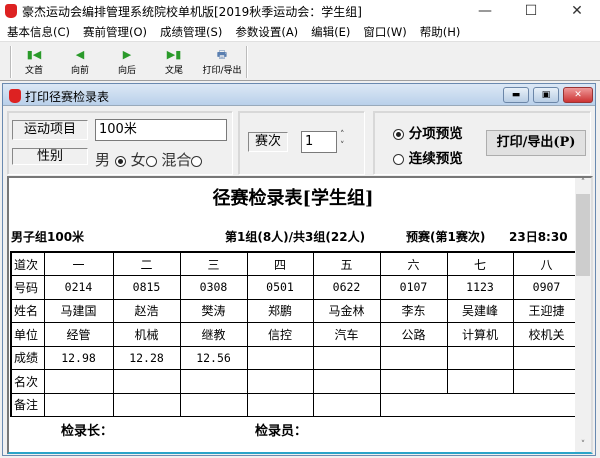 The height and width of the screenshot is (458, 600). I want to click on table-cell: 樊涛, so click(213, 310).